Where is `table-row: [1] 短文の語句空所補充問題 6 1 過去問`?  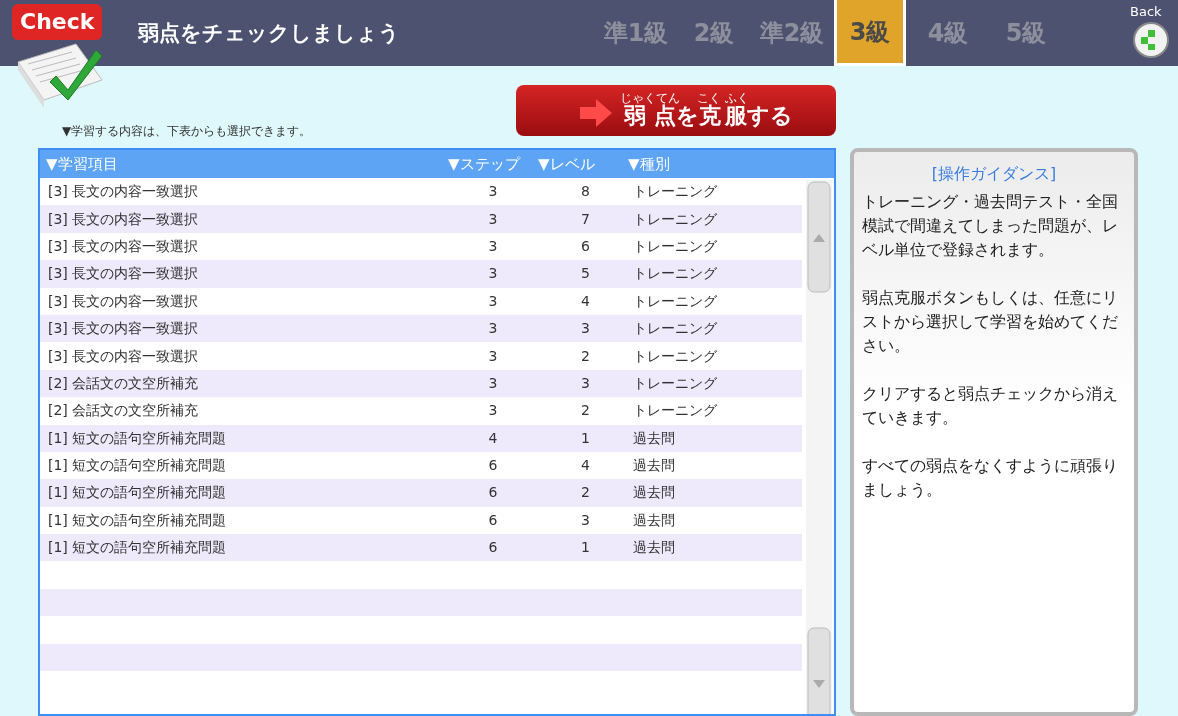 table-row: [1] 短文の語句空所補充問題 6 1 過去問 is located at coordinates (421, 548).